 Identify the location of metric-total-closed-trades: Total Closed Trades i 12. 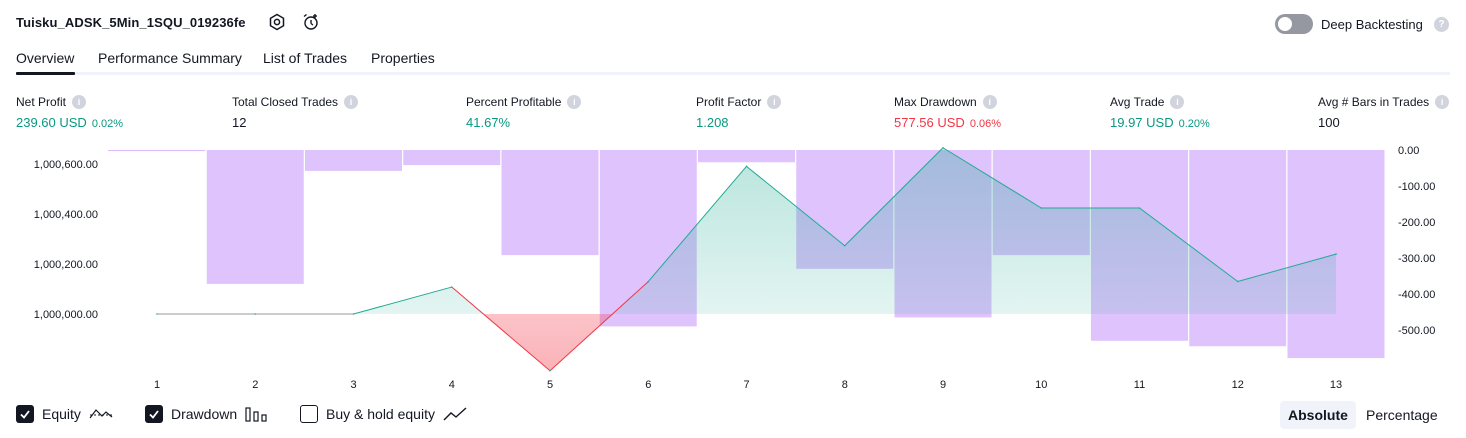
(295, 112).